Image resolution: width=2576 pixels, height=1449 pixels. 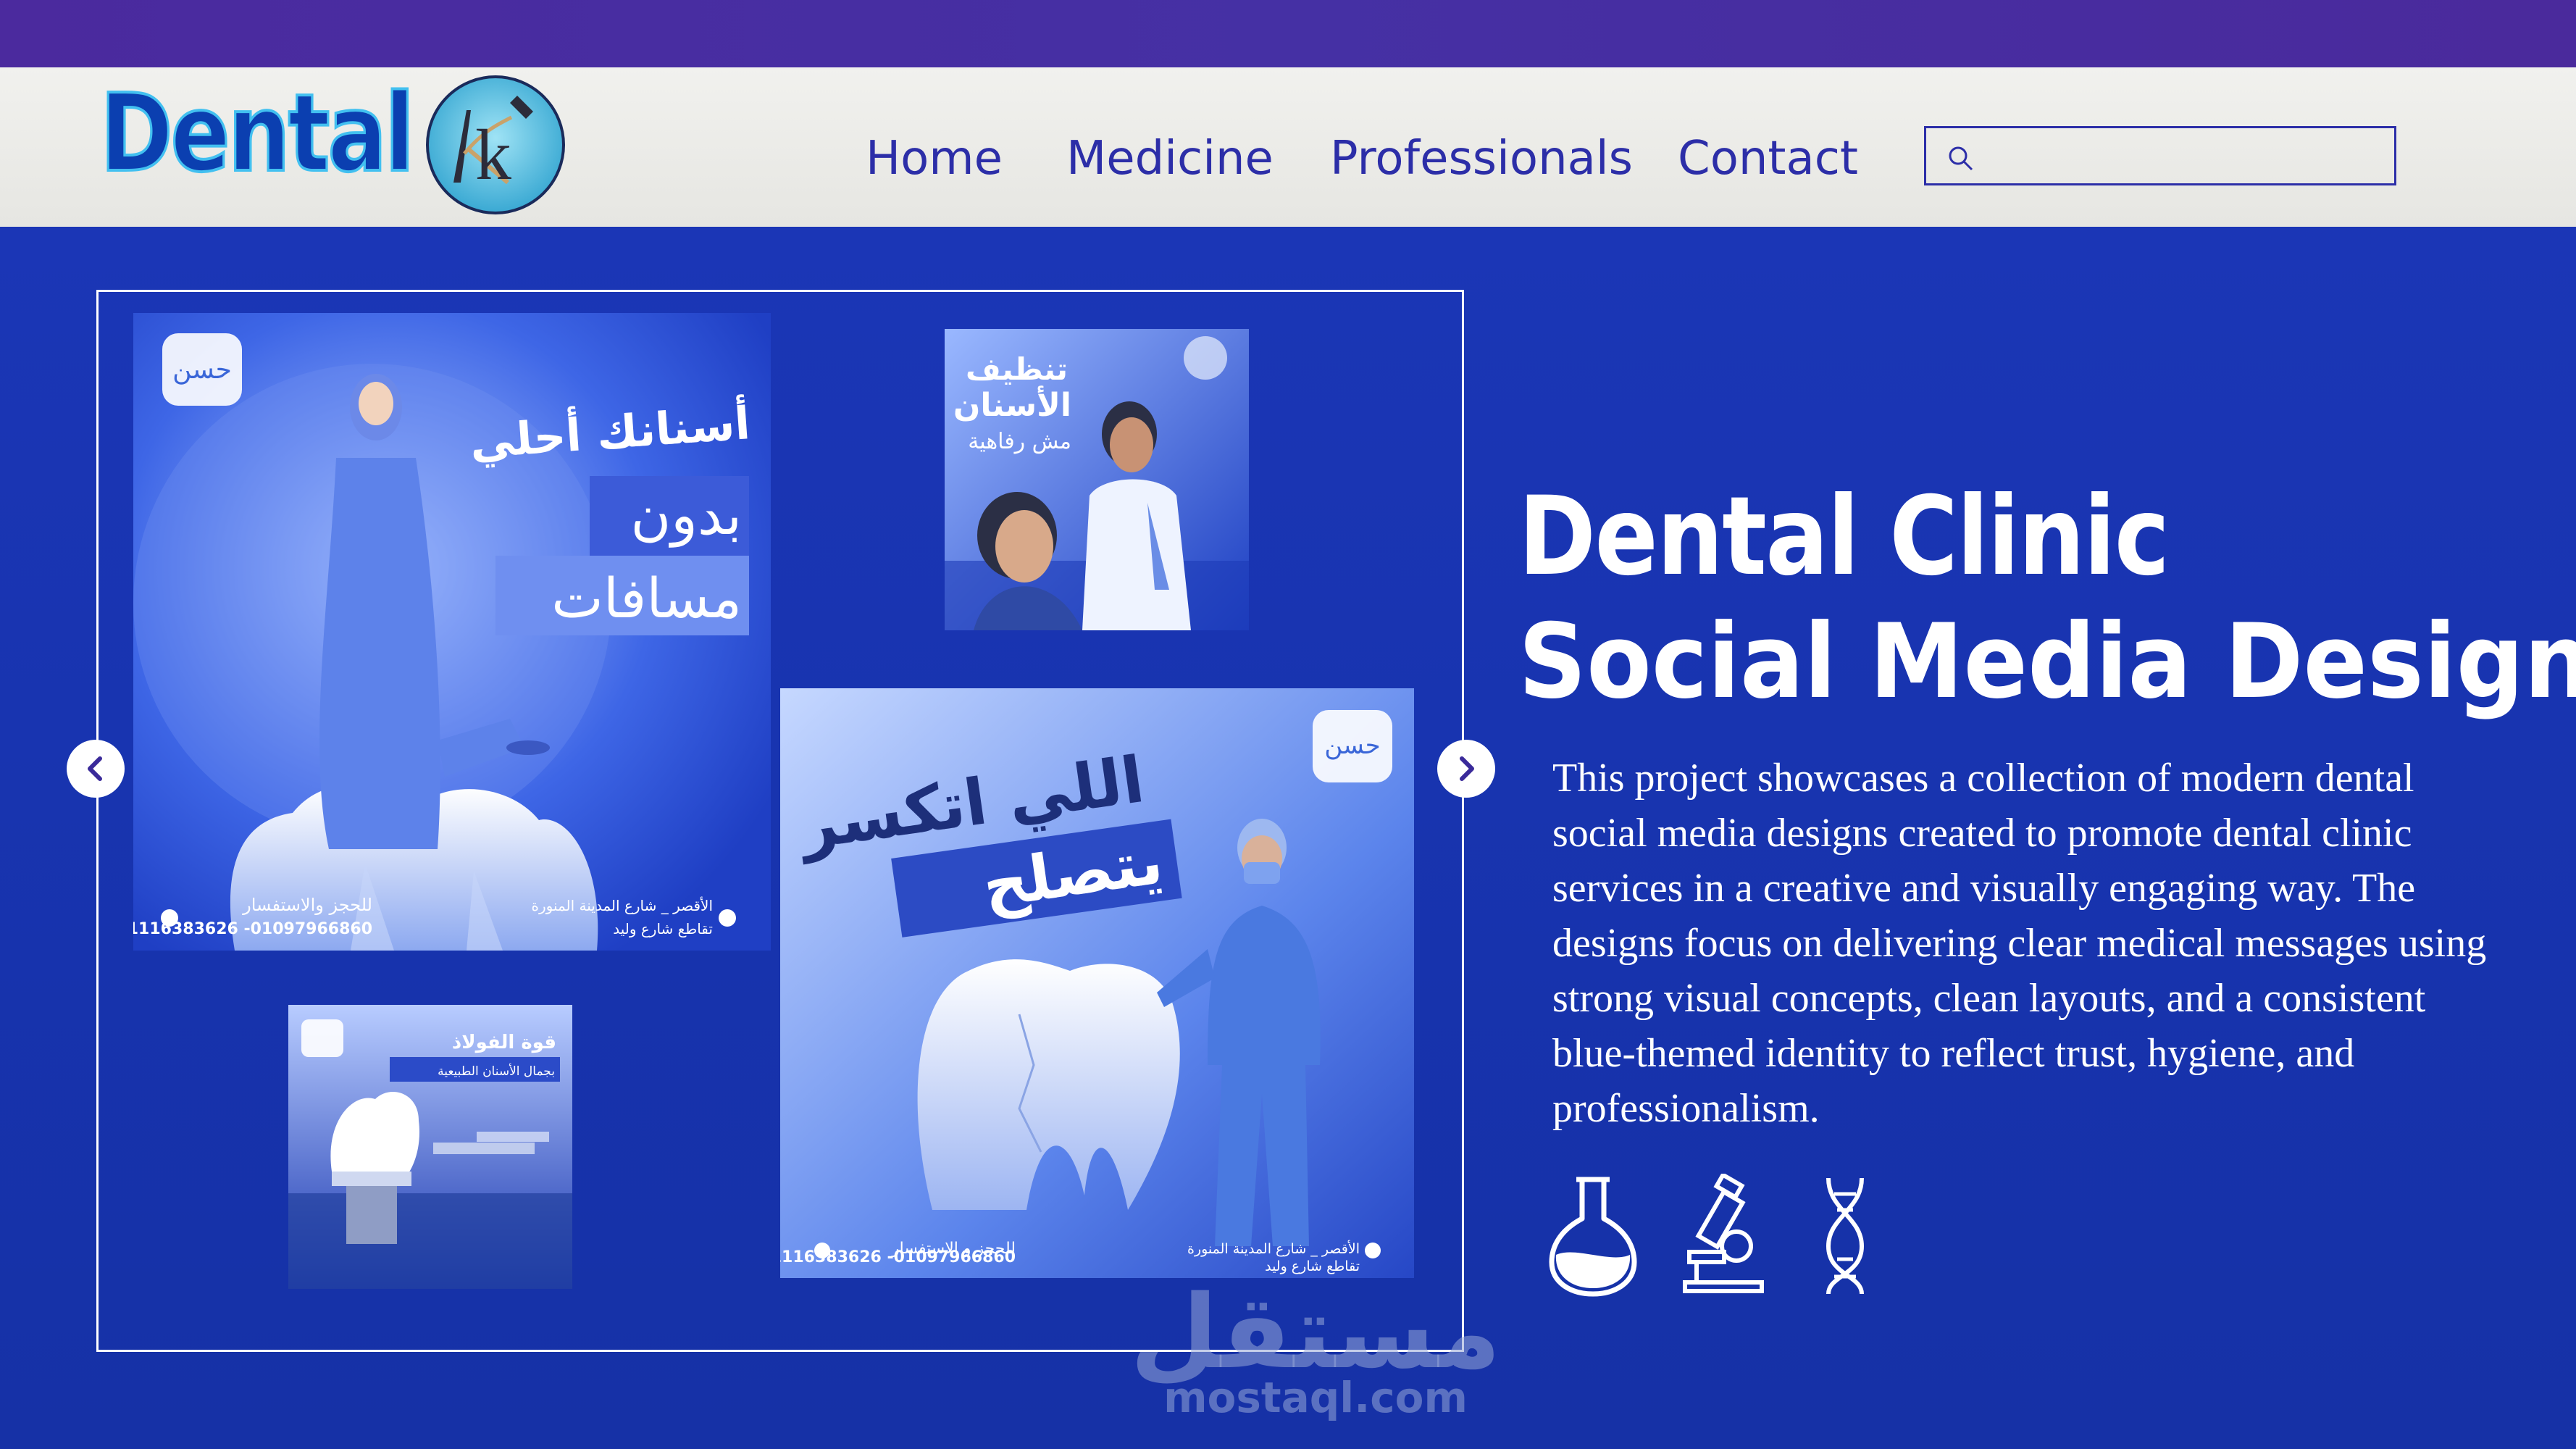 I want to click on flask-icon, so click(x=1593, y=1237).